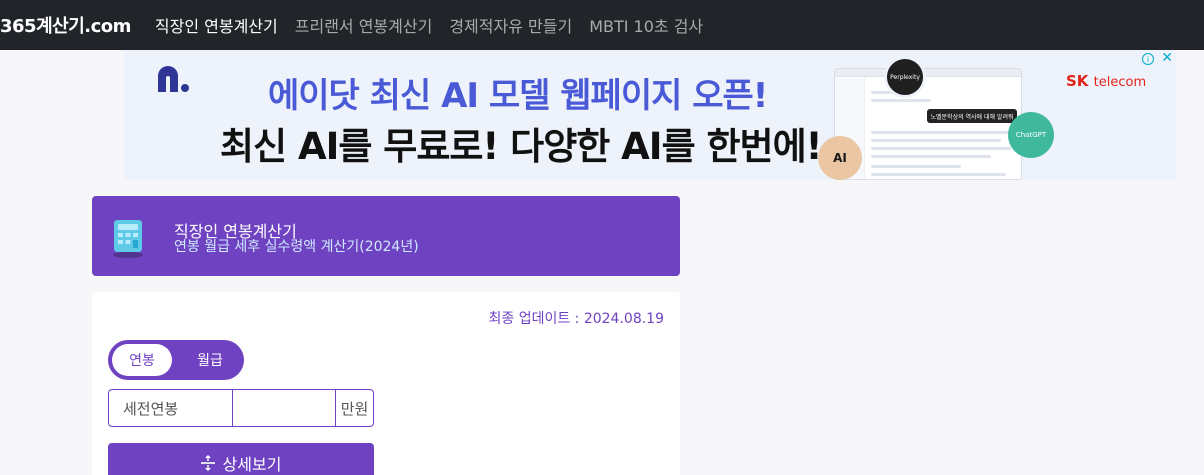 The image size is (1204, 475). What do you see at coordinates (972, 116) in the screenshot?
I see `ad-mock-prompt: 노벨문학상의 역사에 대해 알려줘` at bounding box center [972, 116].